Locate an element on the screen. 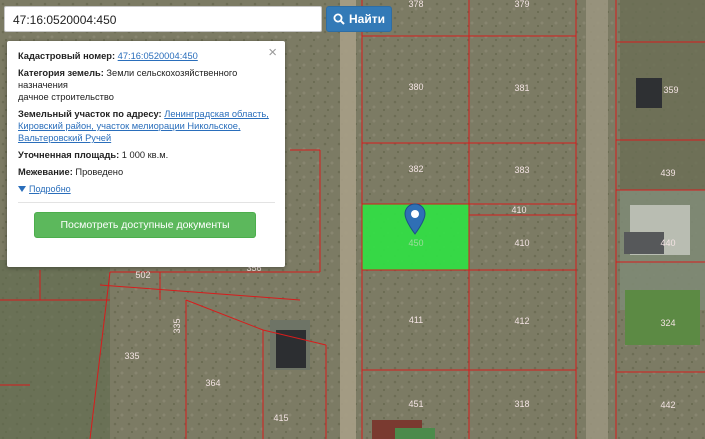 Image resolution: width=705 pixels, height=439 pixels. view-documents-button: Посмотреть доступные документы is located at coordinates (145, 225).